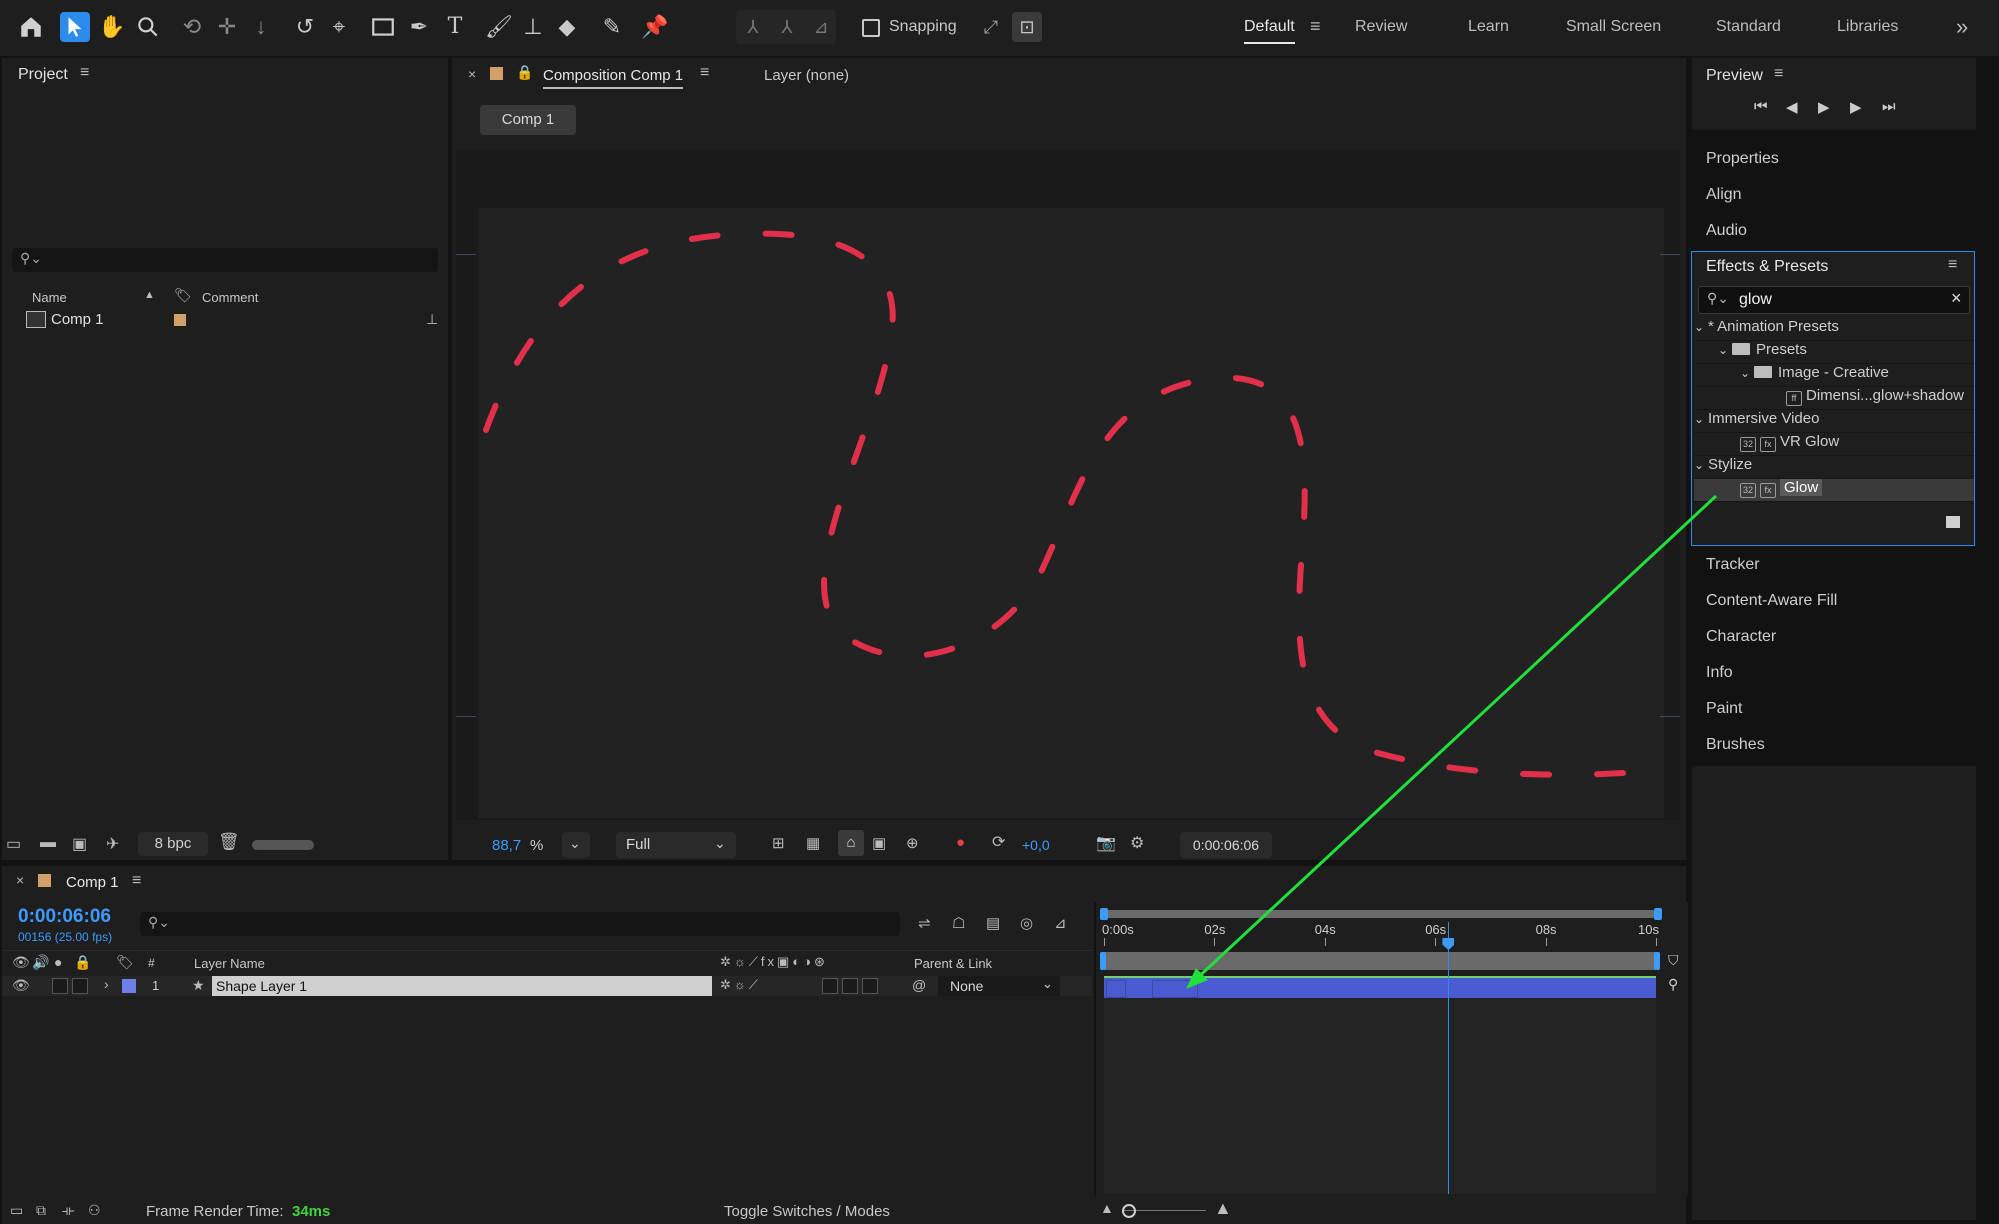 This screenshot has height=1224, width=1999. I want to click on timeline-tab: Comp 1, so click(92, 882).